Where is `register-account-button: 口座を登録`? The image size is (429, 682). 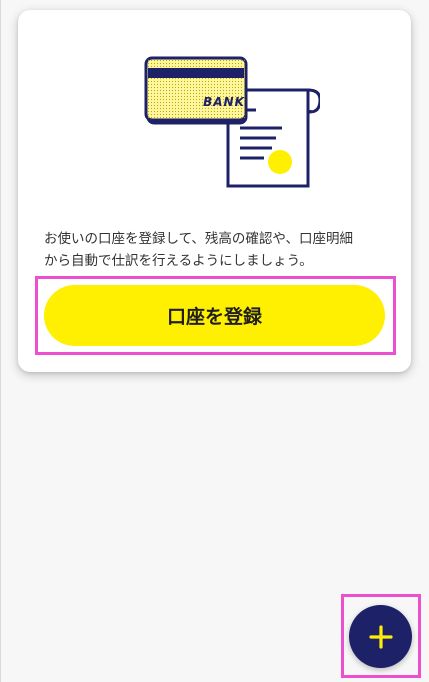
register-account-button: 口座を登録 is located at coordinates (214, 315).